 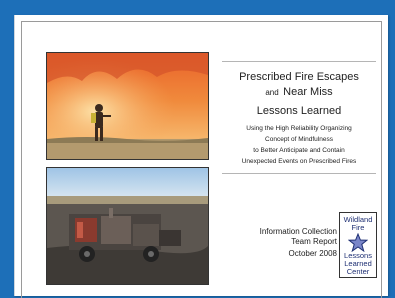 What do you see at coordinates (312, 253) in the screenshot?
I see `report-date: October 2008` at bounding box center [312, 253].